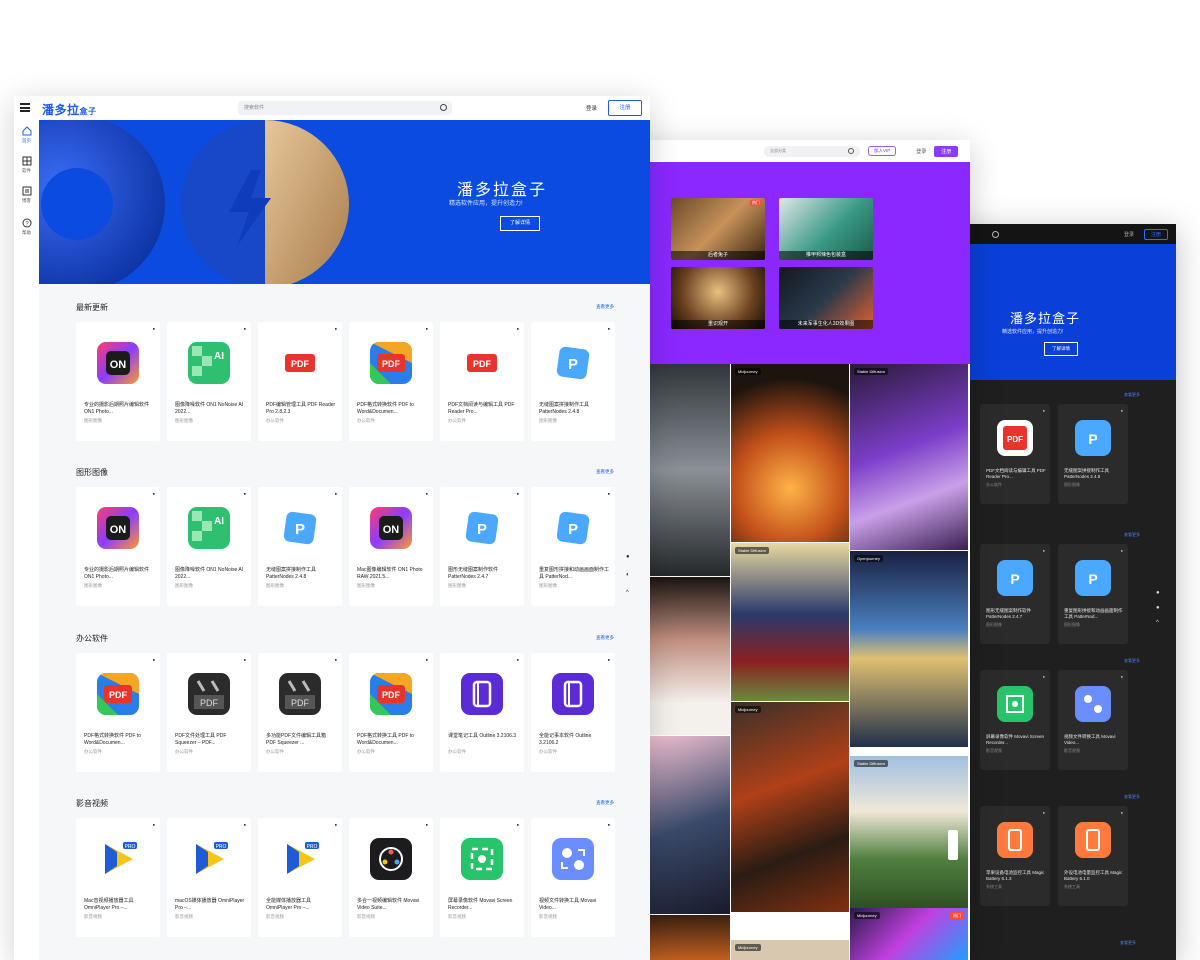 The width and height of the screenshot is (1200, 960). Describe the element at coordinates (573, 712) in the screenshot. I see `app-card: ● 全能记事本软件 Outline 3.2106.2 办公软件` at that location.